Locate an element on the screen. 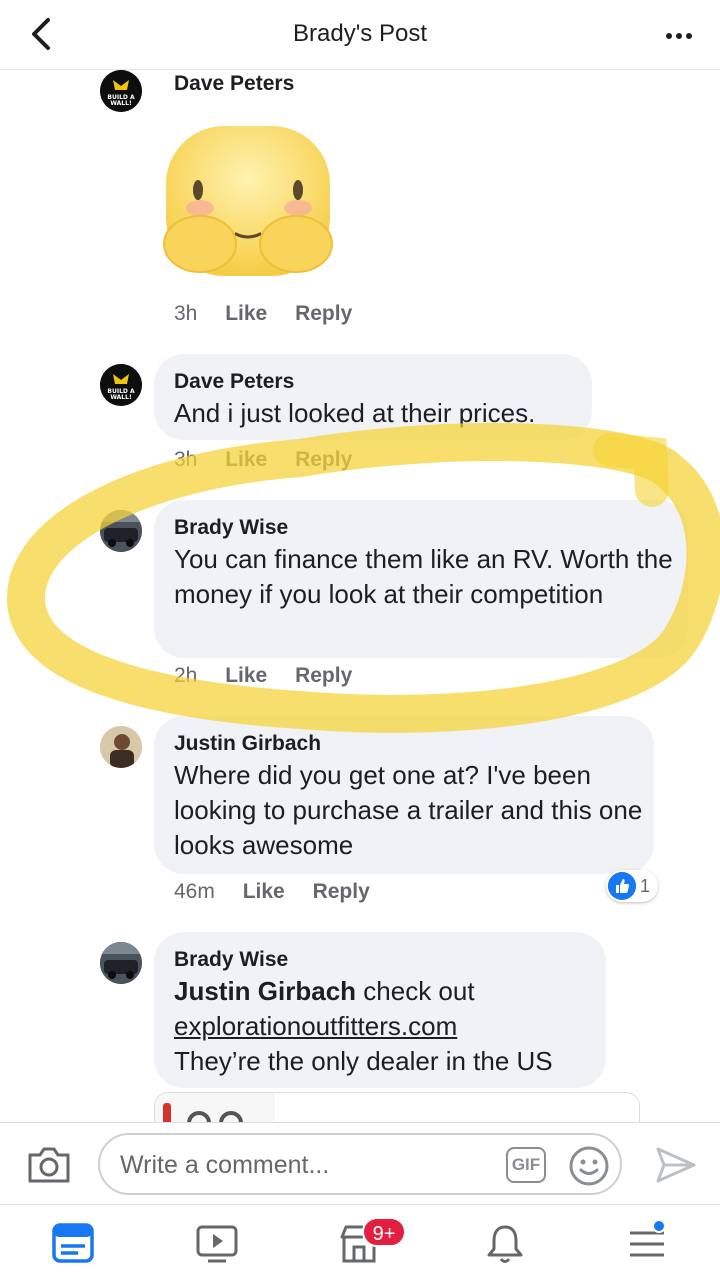 This screenshot has width=720, height=1280. reaction-number: 1 is located at coordinates (645, 885).